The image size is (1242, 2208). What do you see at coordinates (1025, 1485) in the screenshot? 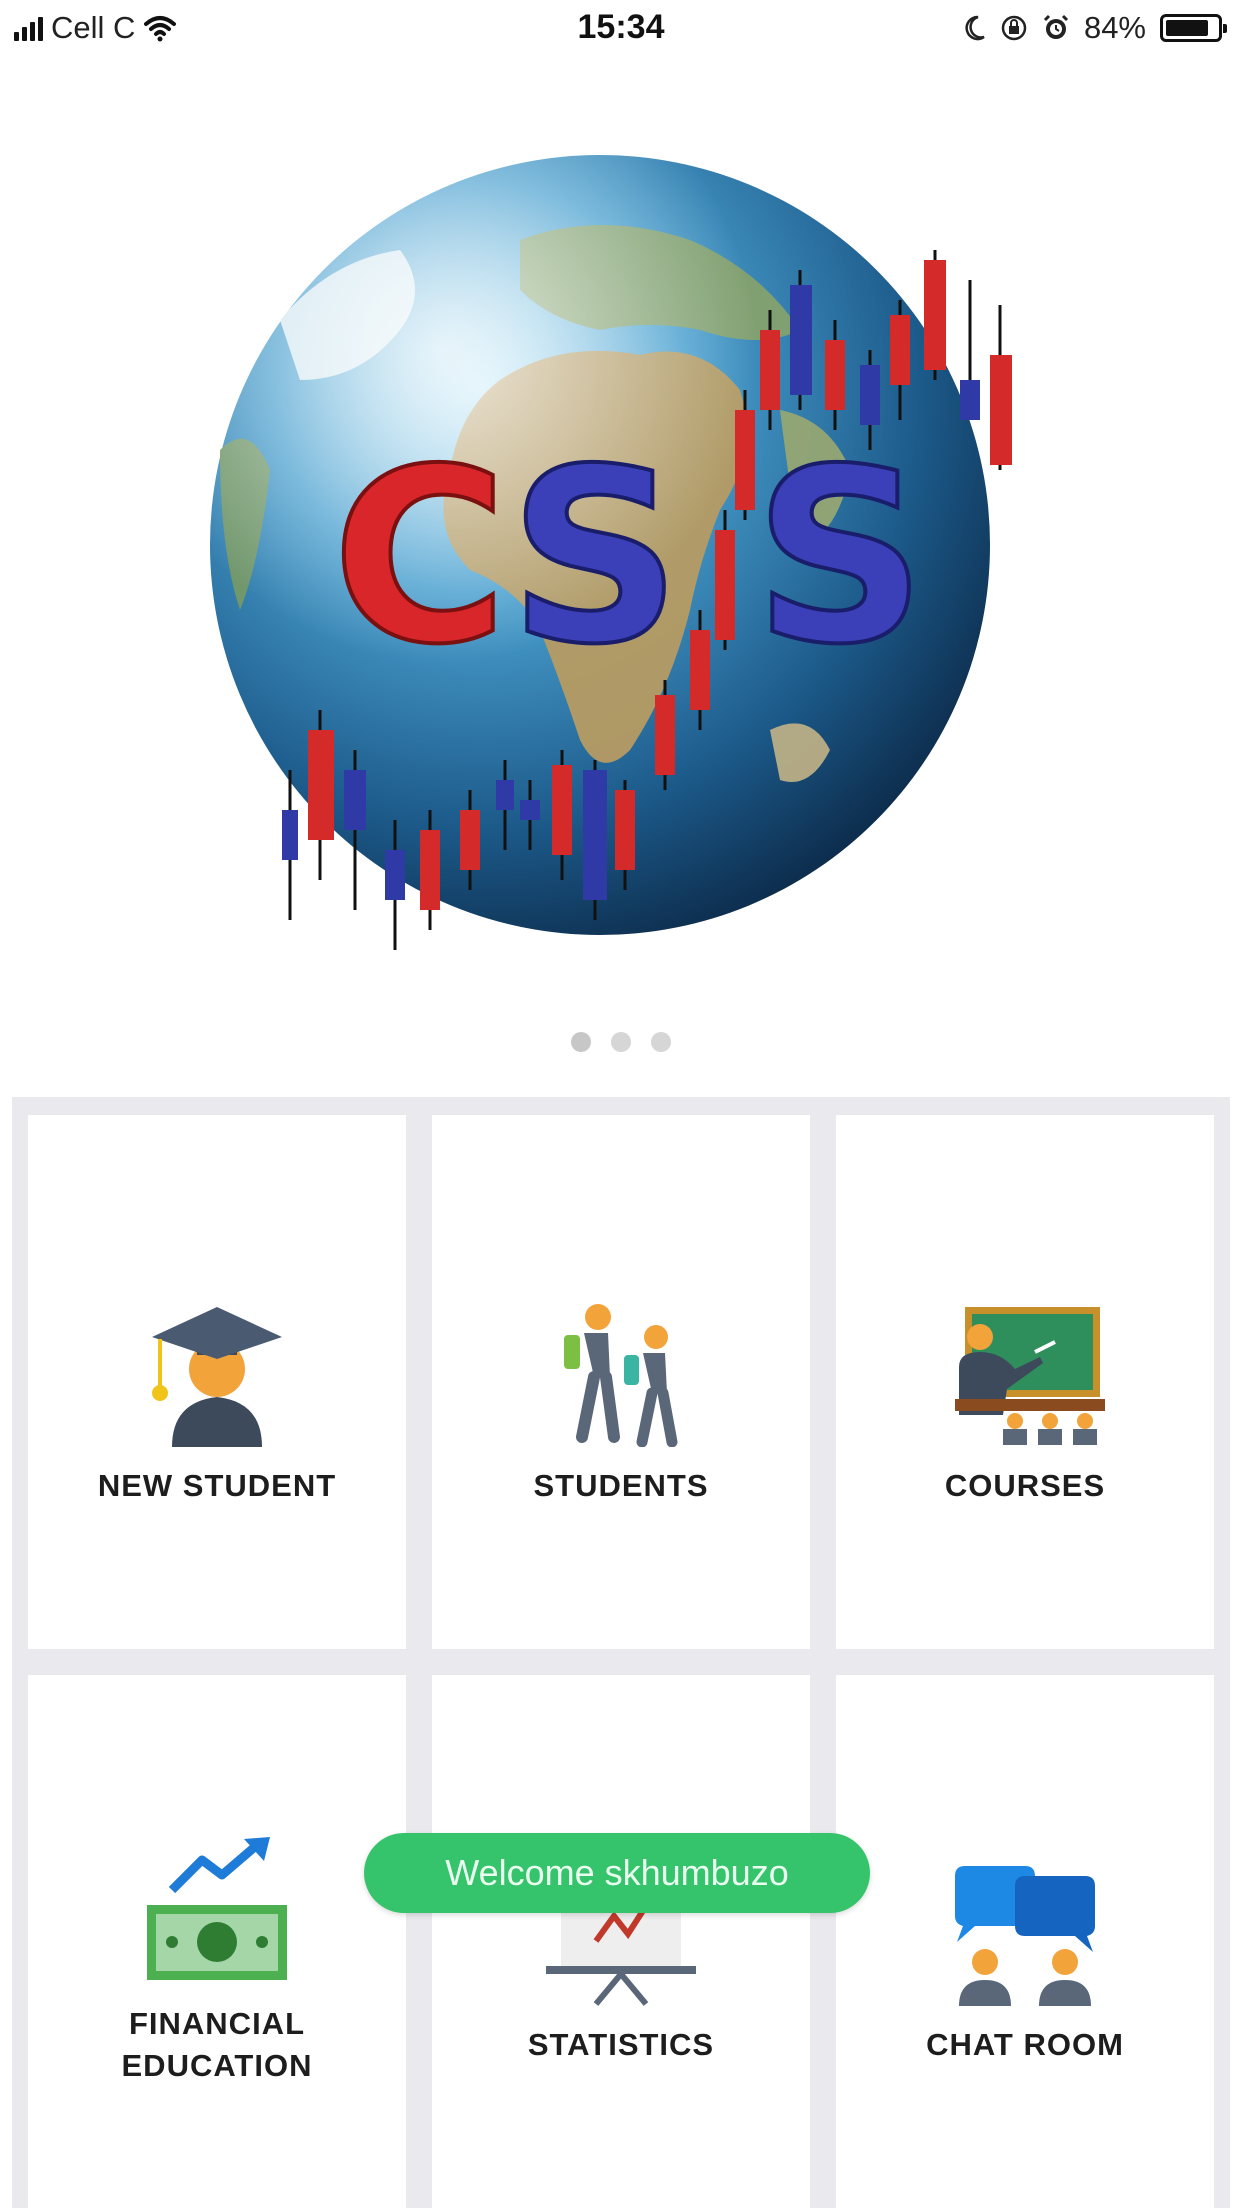
I see `tile-label: COURSES` at bounding box center [1025, 1485].